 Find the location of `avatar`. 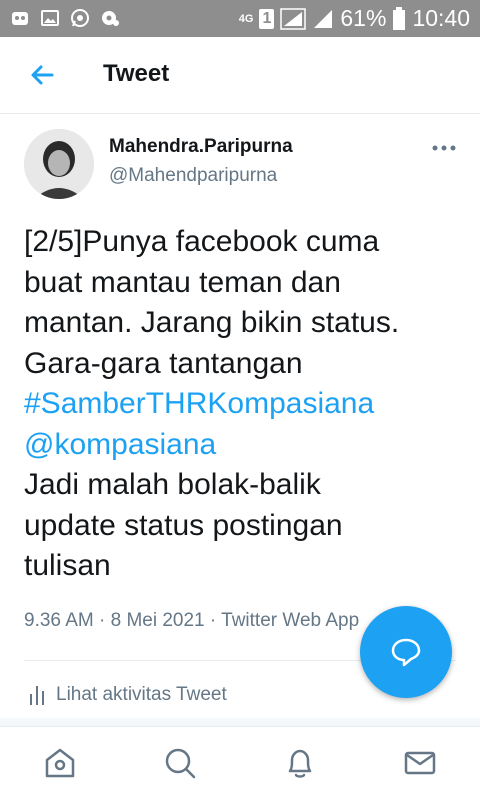

avatar is located at coordinates (59, 164).